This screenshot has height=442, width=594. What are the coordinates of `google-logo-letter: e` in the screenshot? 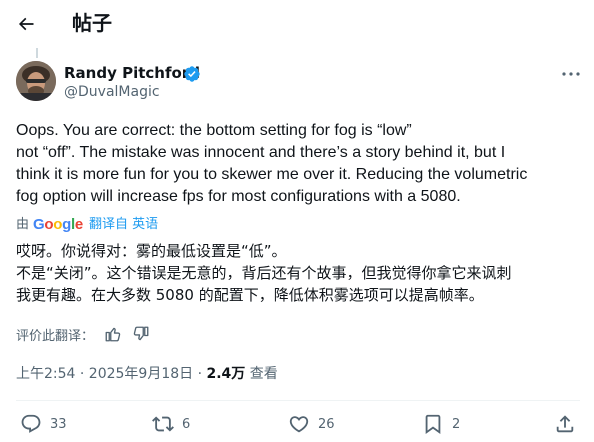 It's located at (78, 224).